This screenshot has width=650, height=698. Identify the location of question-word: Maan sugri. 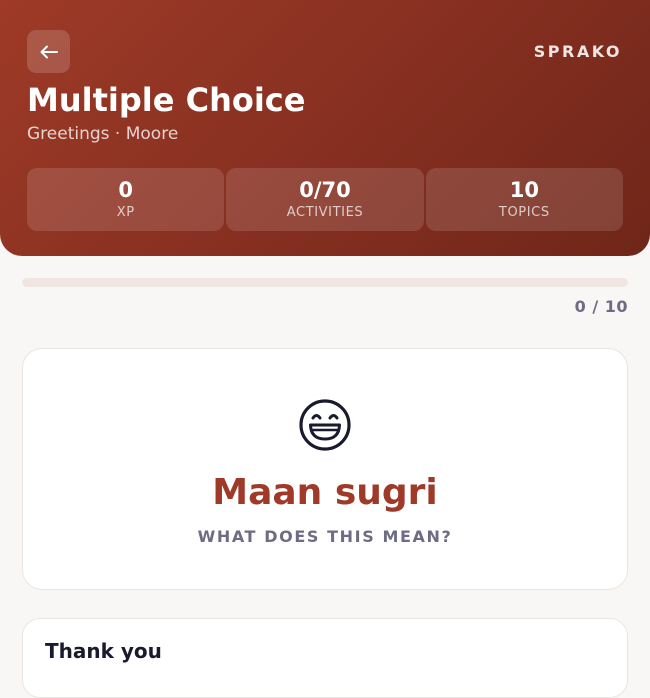
(325, 492).